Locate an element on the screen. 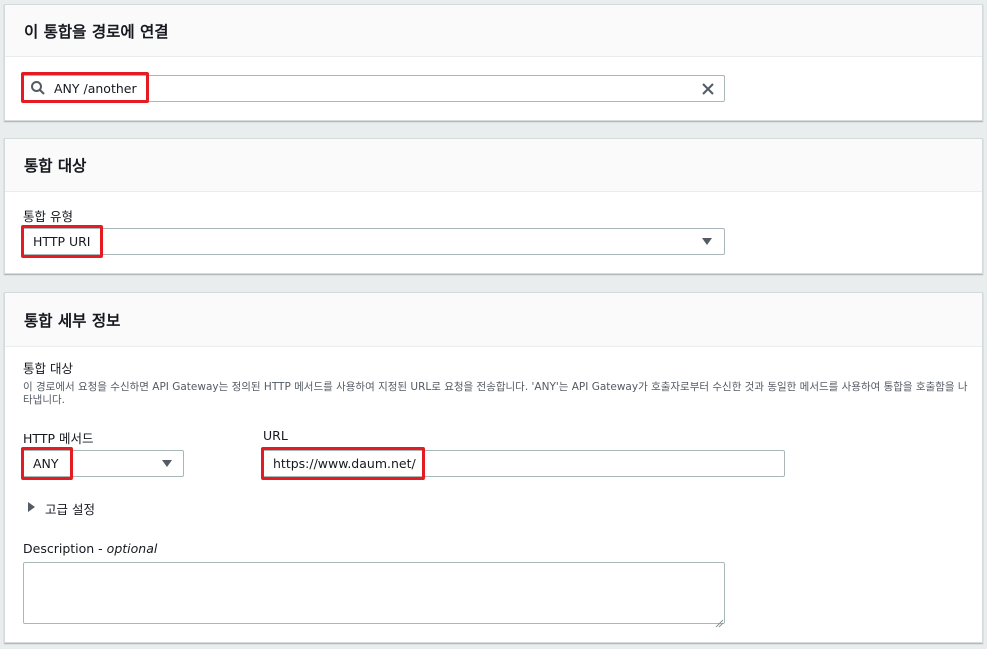  description-textarea is located at coordinates (374, 593).